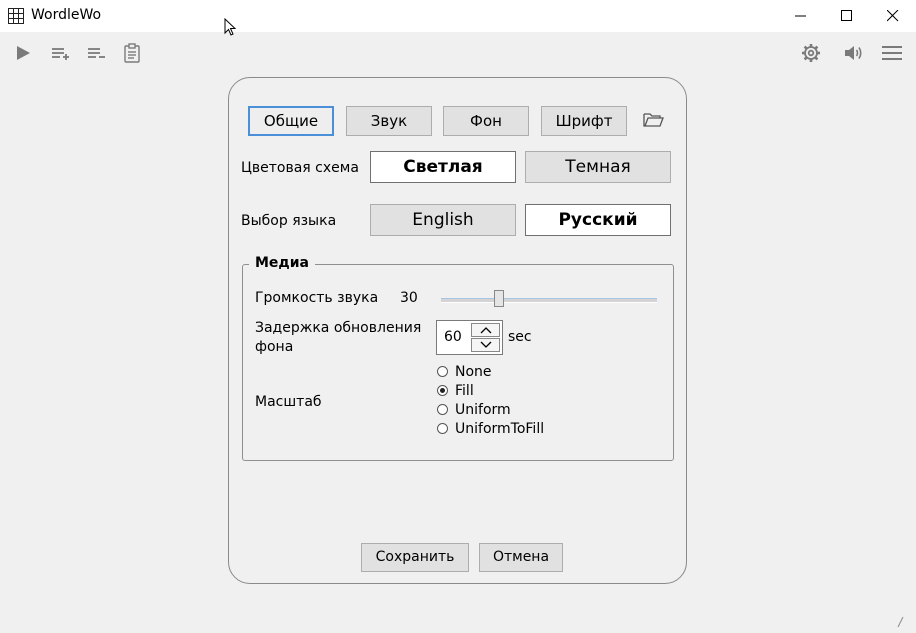 Image resolution: width=916 pixels, height=633 pixels. Describe the element at coordinates (654, 120) in the screenshot. I see `folder-open-icon` at that location.